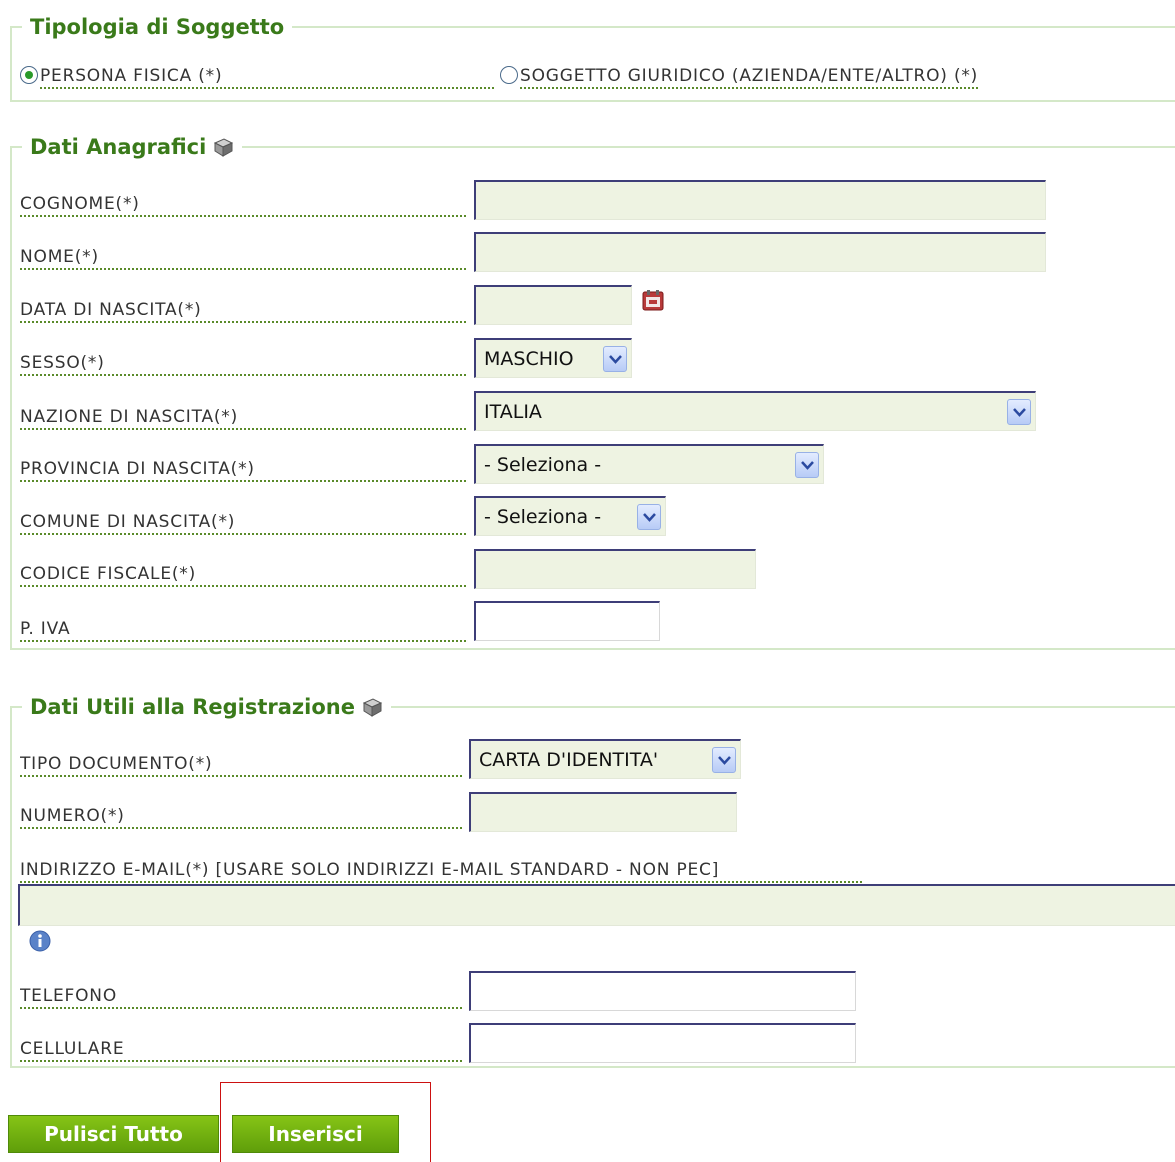  I want to click on radio-soggetto-giuridico-icon, so click(509, 75).